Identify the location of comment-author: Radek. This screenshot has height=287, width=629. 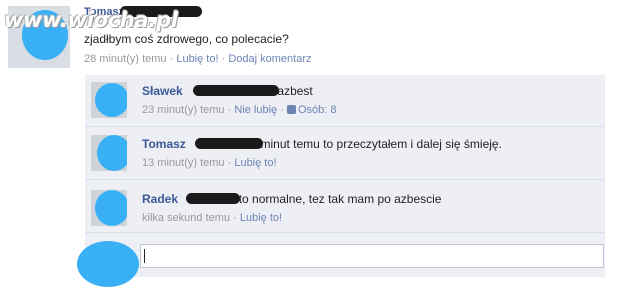
(160, 199).